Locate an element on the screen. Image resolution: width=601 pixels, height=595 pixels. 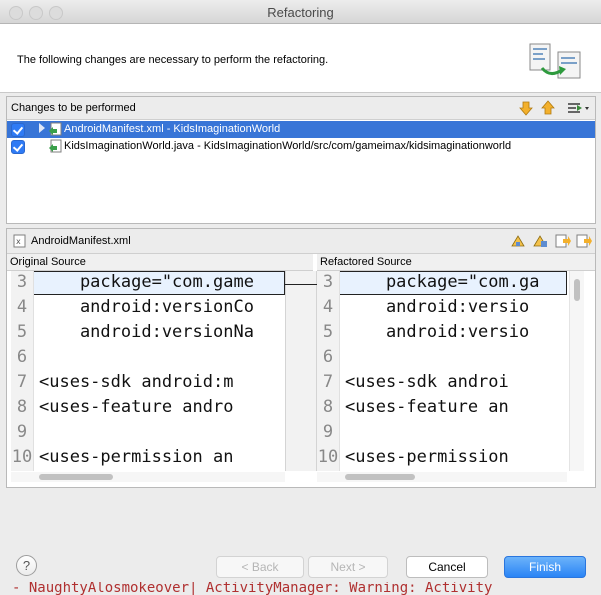
diff-center-gutter is located at coordinates (301, 371).